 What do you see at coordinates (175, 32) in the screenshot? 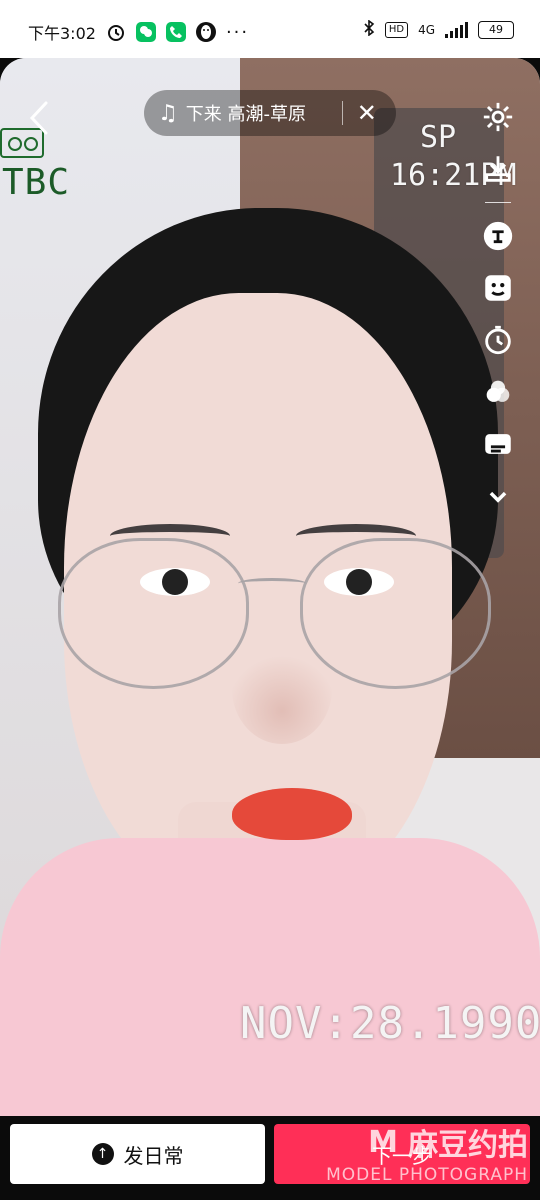
I see `phone-icon` at bounding box center [175, 32].